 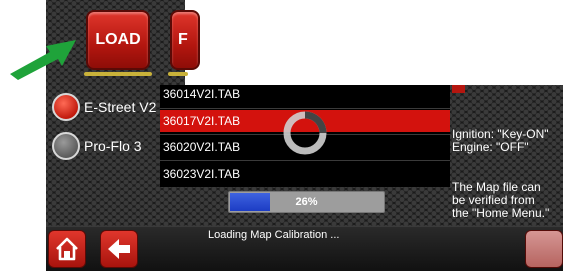 I want to click on home-button, so click(x=67, y=249).